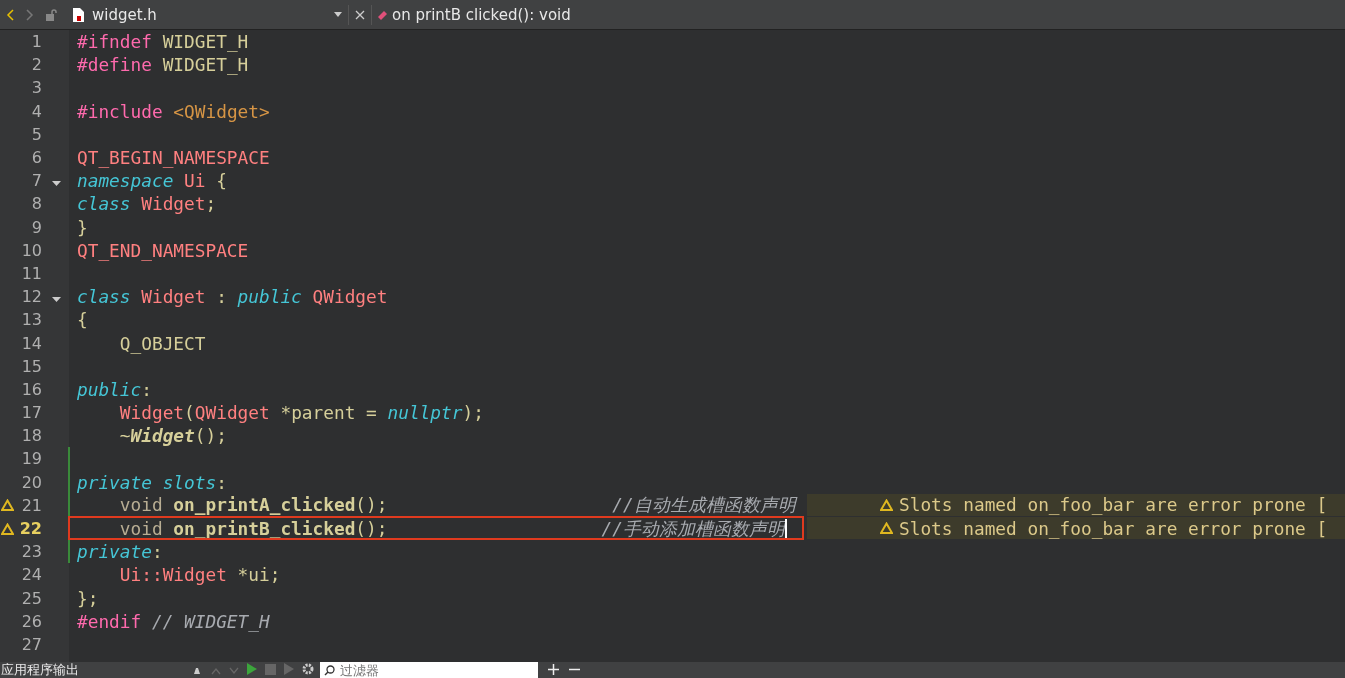  I want to click on code-line: QT_END_NAMESPACE, so click(163, 250).